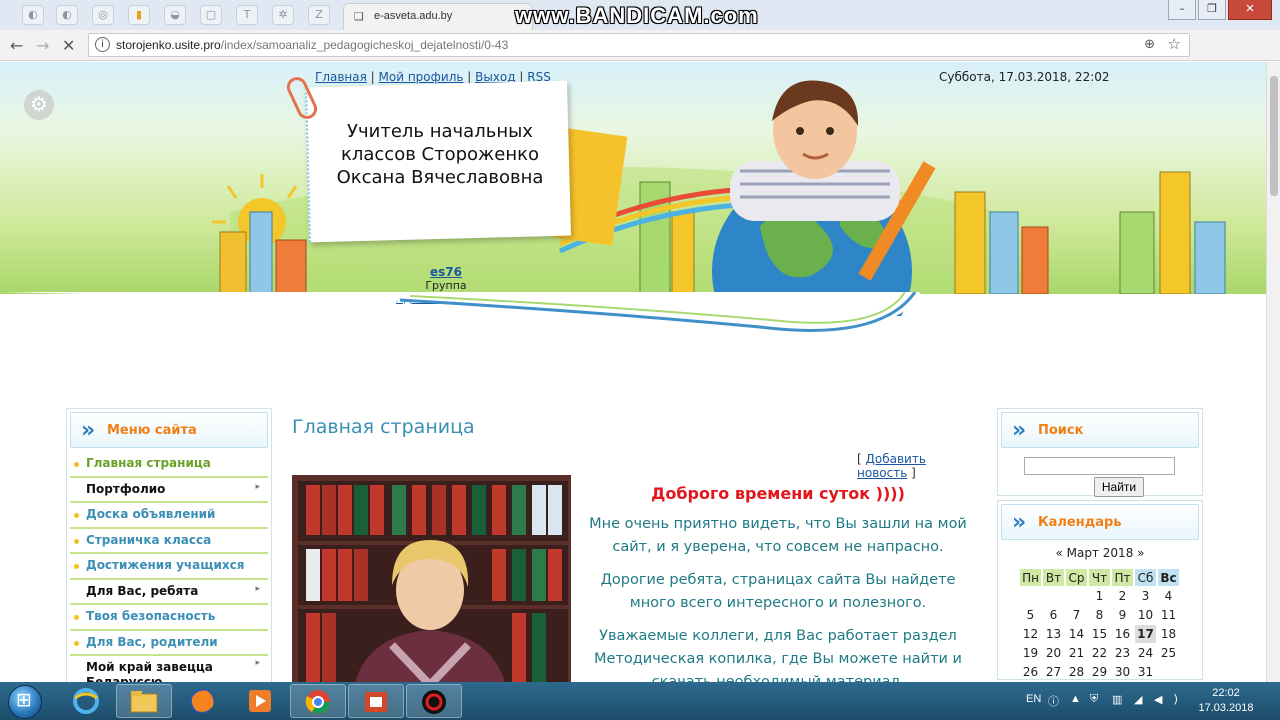 The height and width of the screenshot is (720, 1280). Describe the element at coordinates (1030, 672) in the screenshot. I see `calendar-day: 26` at that location.